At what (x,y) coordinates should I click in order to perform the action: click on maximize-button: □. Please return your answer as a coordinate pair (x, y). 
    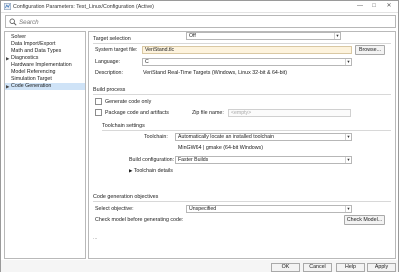
    Looking at the image, I should click on (374, 6).